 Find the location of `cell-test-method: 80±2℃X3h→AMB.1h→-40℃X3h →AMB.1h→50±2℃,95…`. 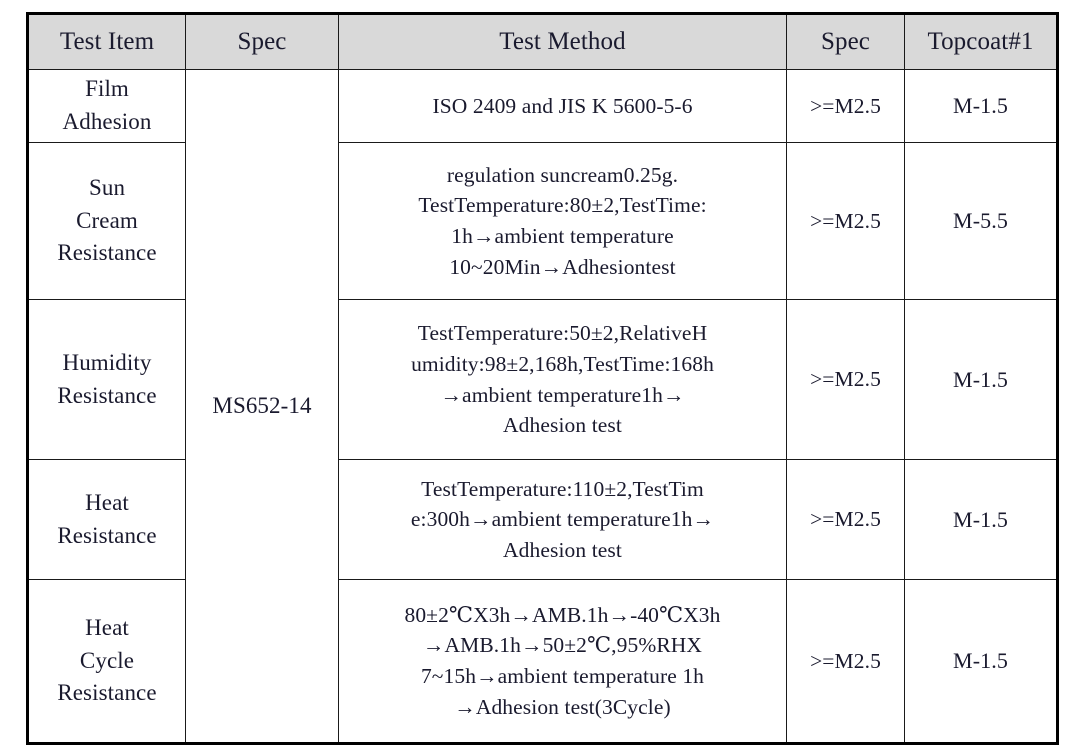

cell-test-method: 80±2℃X3h→AMB.1h→-40℃X3h →AMB.1h→50±2℃,95… is located at coordinates (562, 661).